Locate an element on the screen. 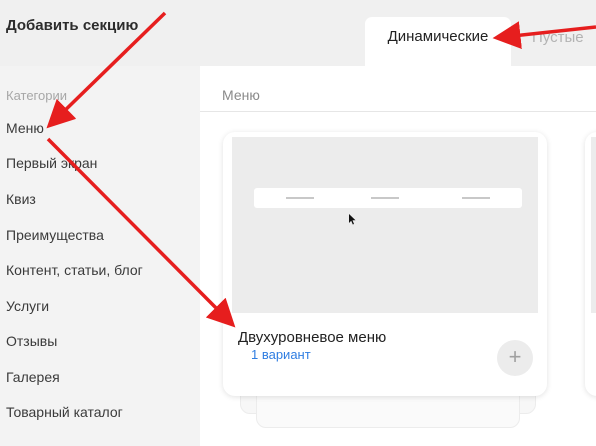 This screenshot has height=446, width=596. arrow-to-tab is located at coordinates (544, 35).